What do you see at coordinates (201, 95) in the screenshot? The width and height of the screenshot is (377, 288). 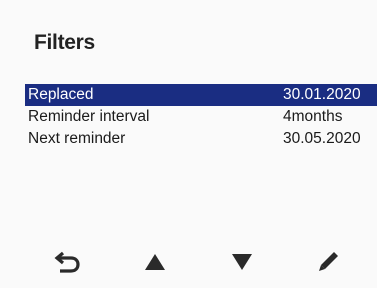 I see `list-item-replaced: Replaced 30.01.2020` at bounding box center [201, 95].